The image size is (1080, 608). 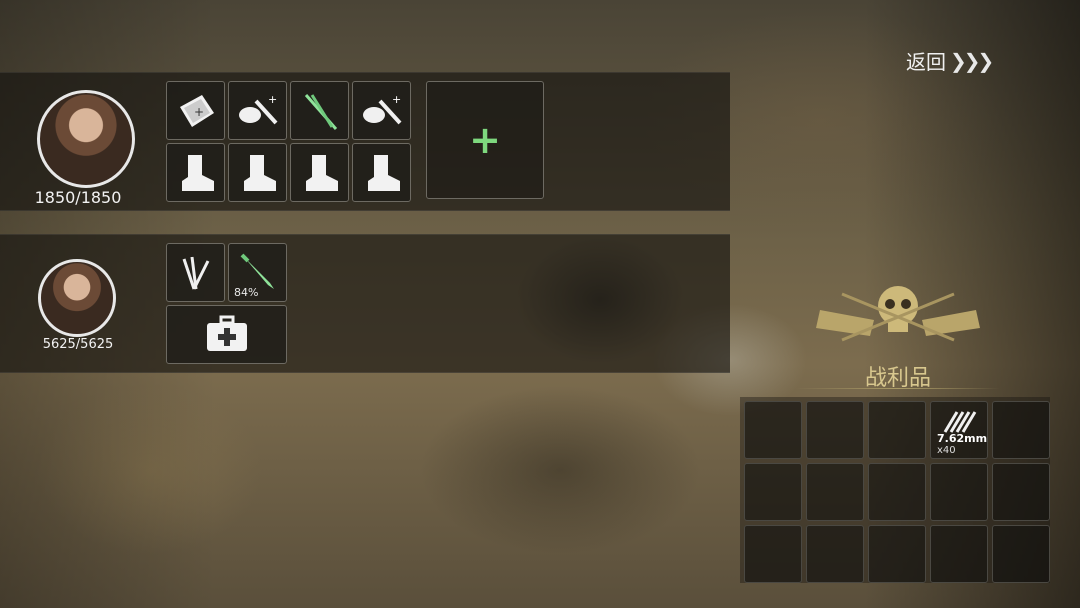 What do you see at coordinates (926, 62) in the screenshot?
I see `back-label: 返回` at bounding box center [926, 62].